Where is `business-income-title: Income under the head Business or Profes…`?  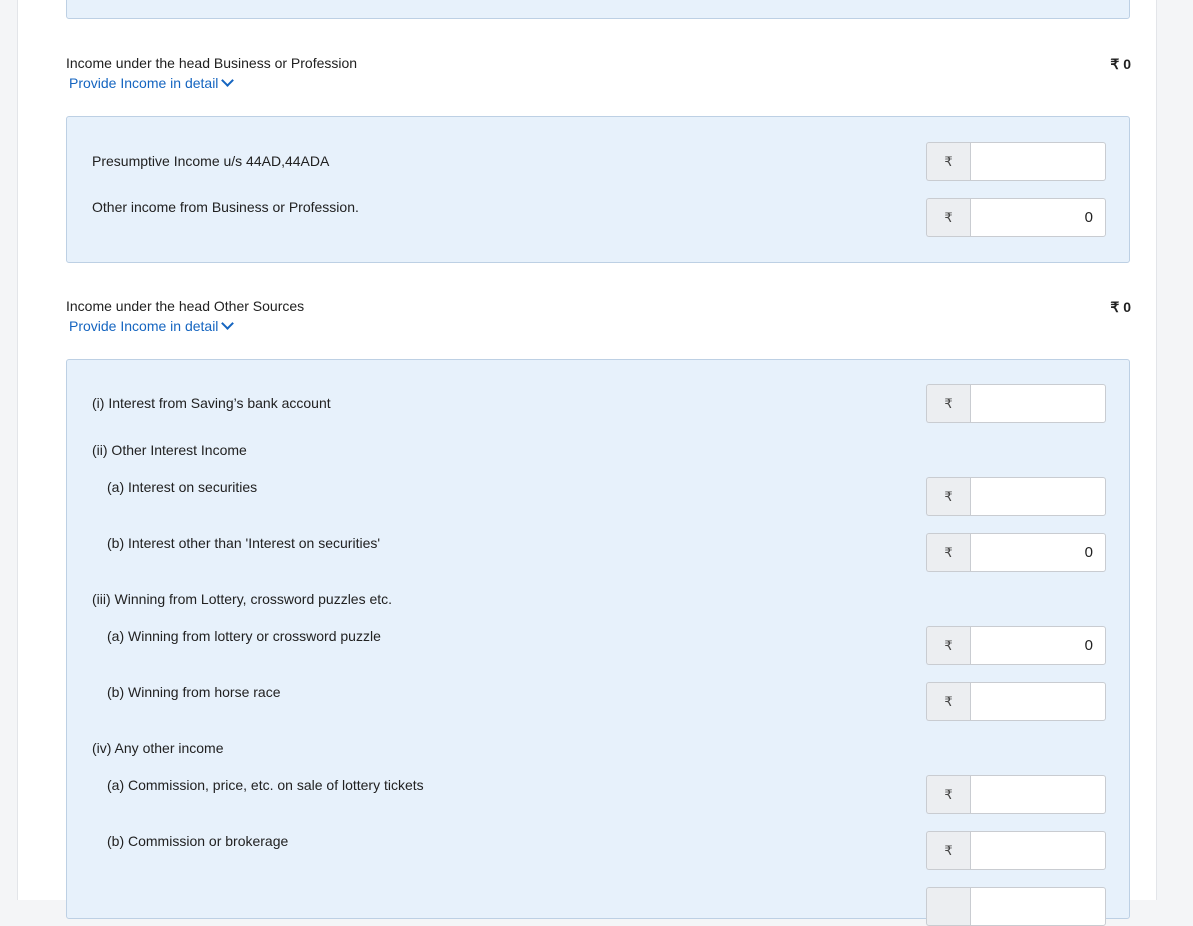
business-income-title: Income under the head Business or Profes… is located at coordinates (212, 63).